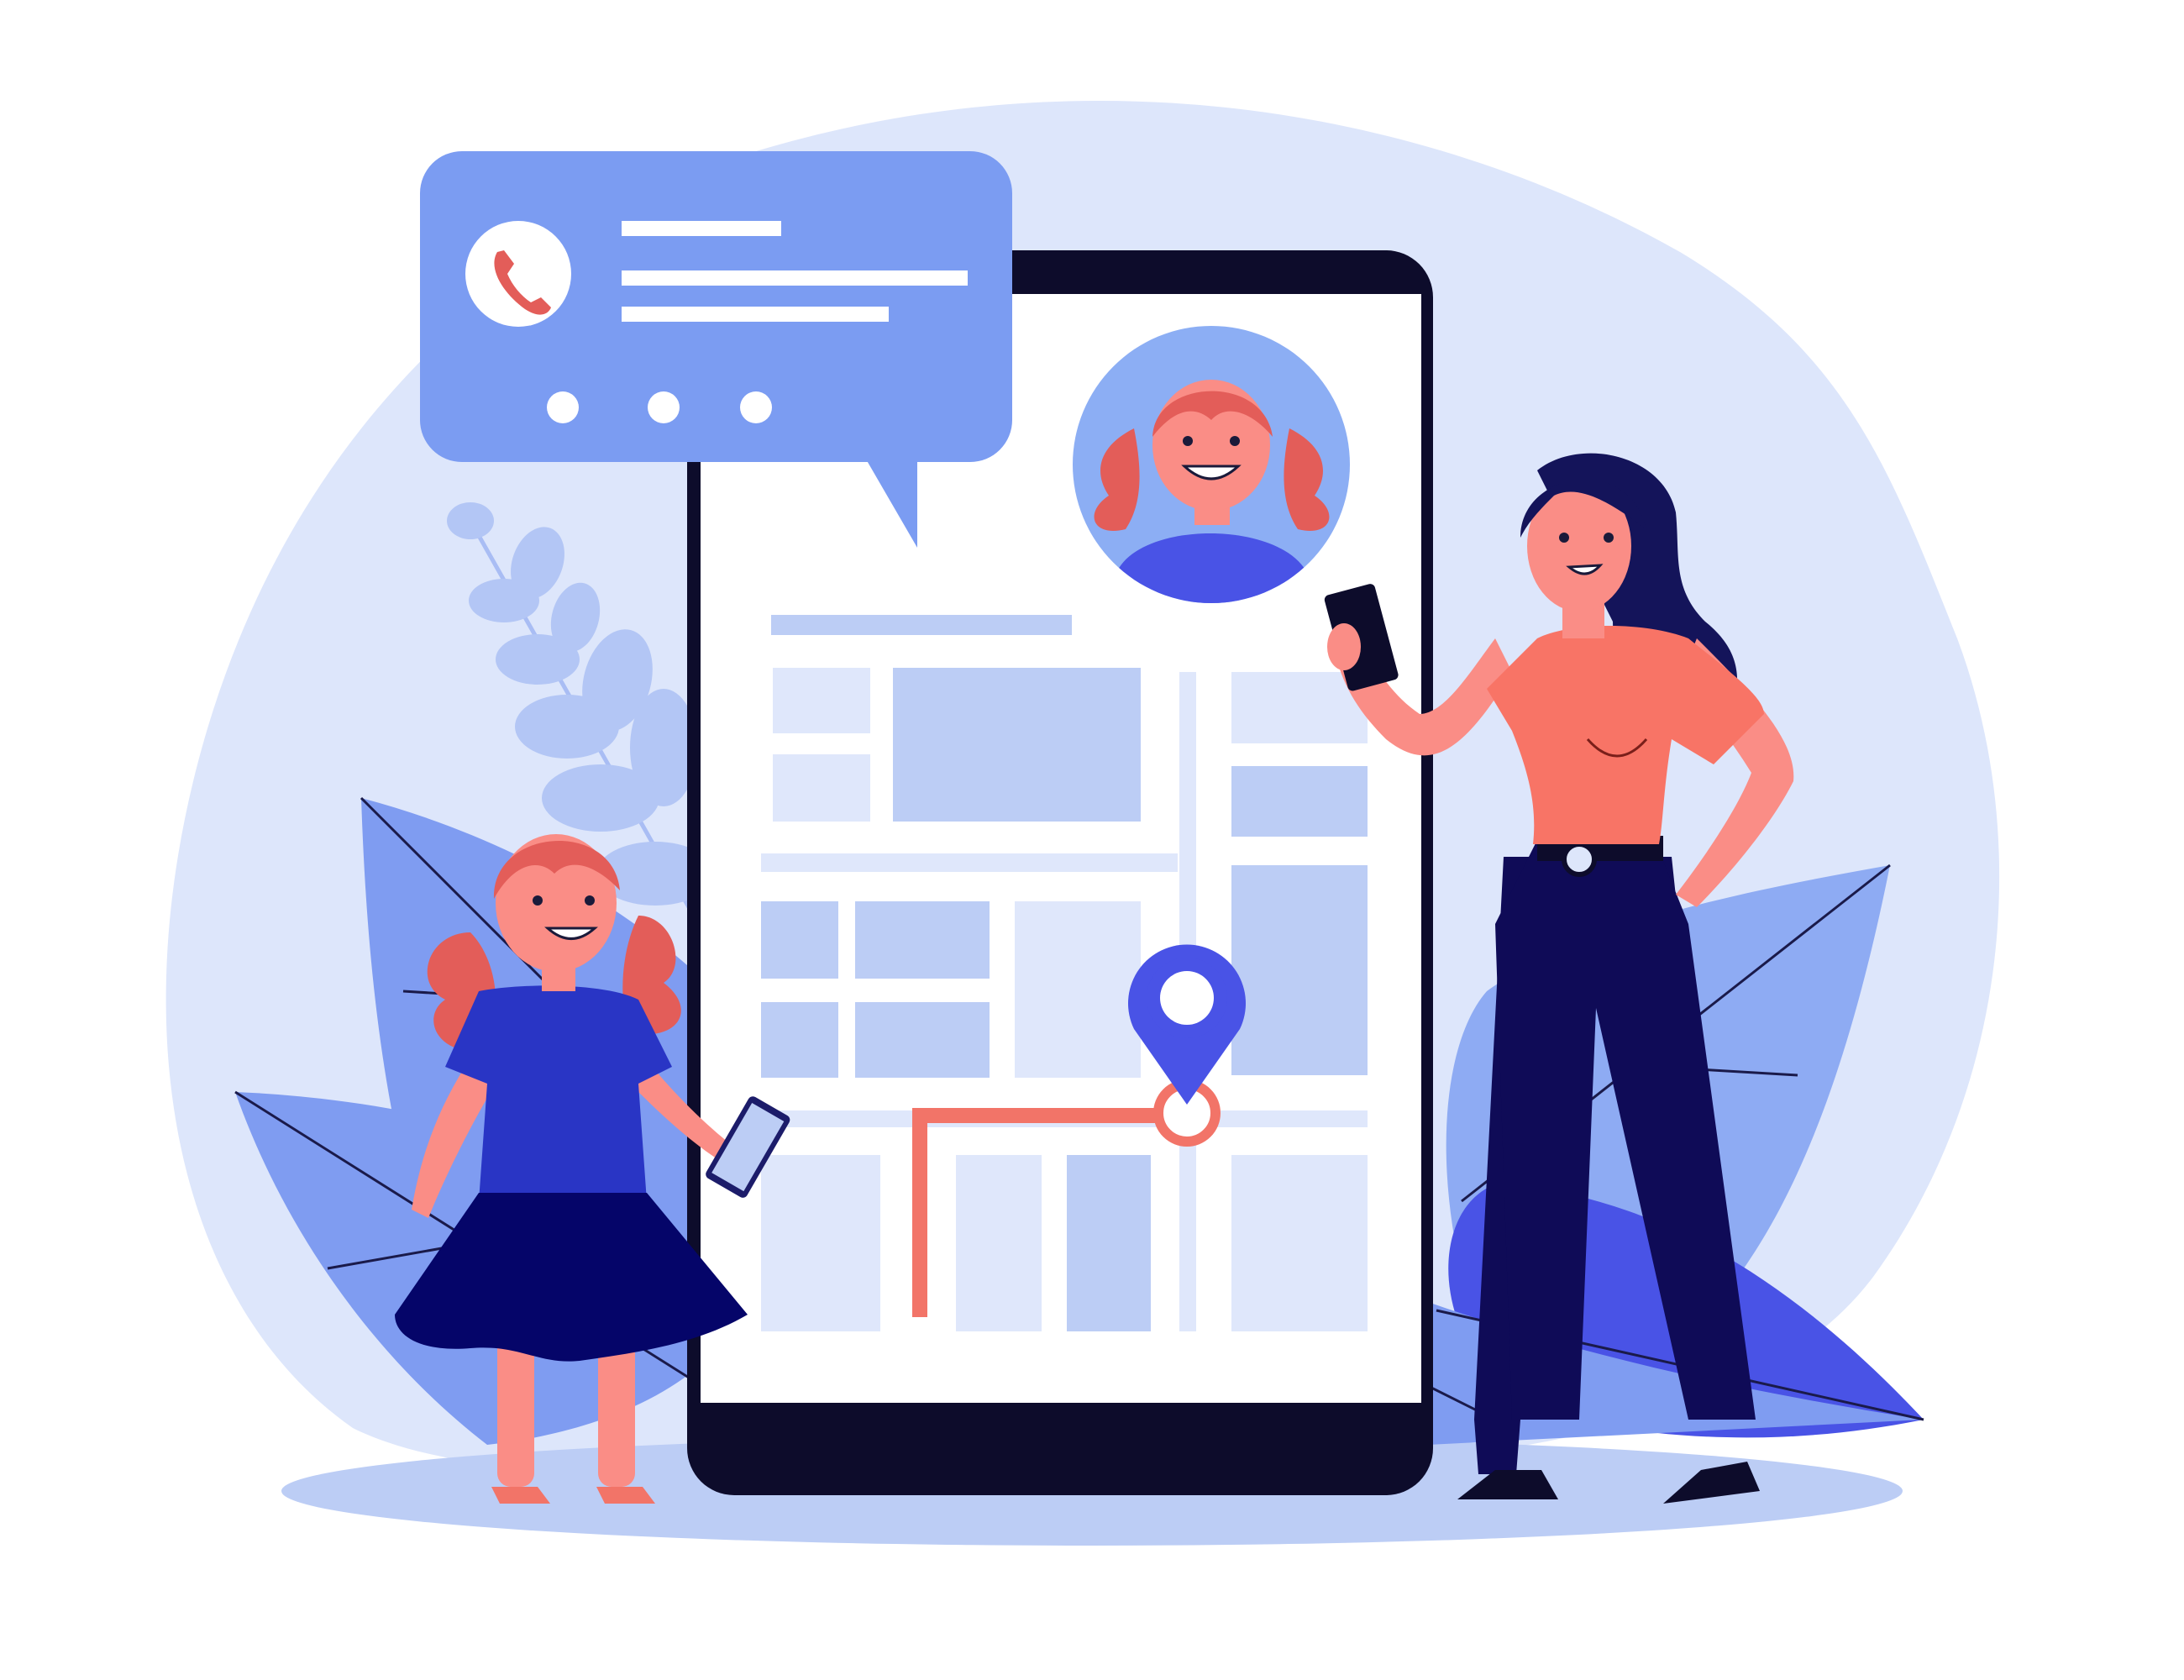 Image resolution: width=2184 pixels, height=1680 pixels. What do you see at coordinates (1344, 646) in the screenshot?
I see `woman-hand` at bounding box center [1344, 646].